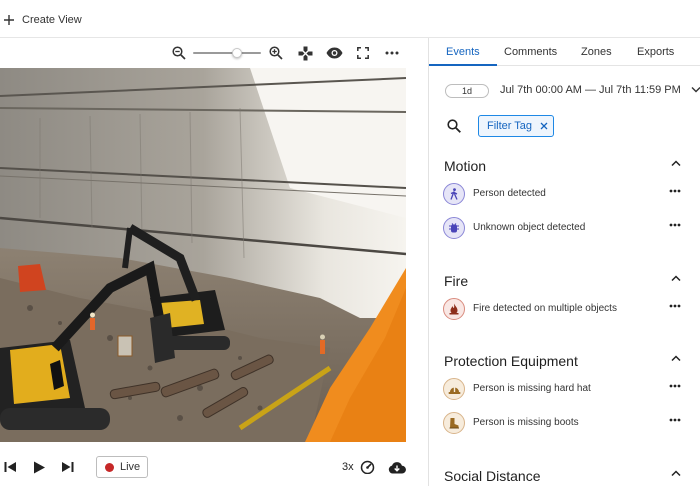 This screenshot has width=700, height=486. I want to click on zoom-in-icon, so click(276, 53).